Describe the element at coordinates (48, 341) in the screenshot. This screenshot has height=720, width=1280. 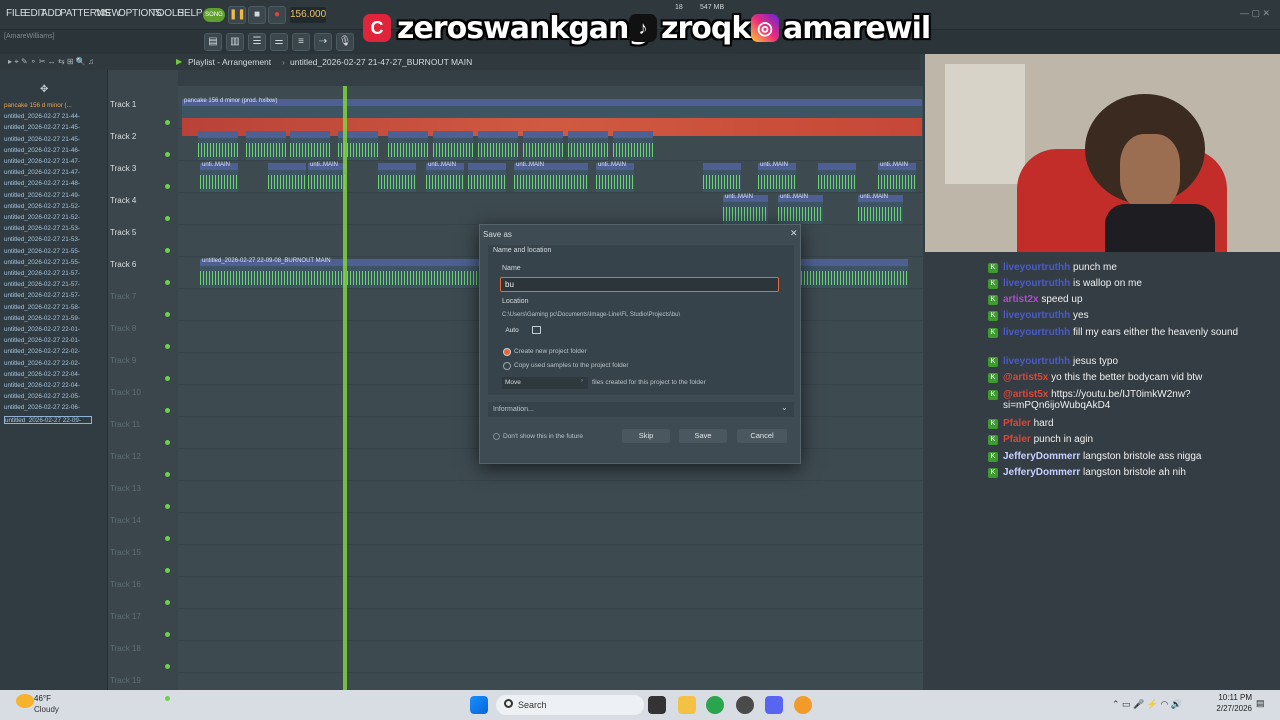
I see `browser-item: untitled_2026-02-27 22-01-` at that location.